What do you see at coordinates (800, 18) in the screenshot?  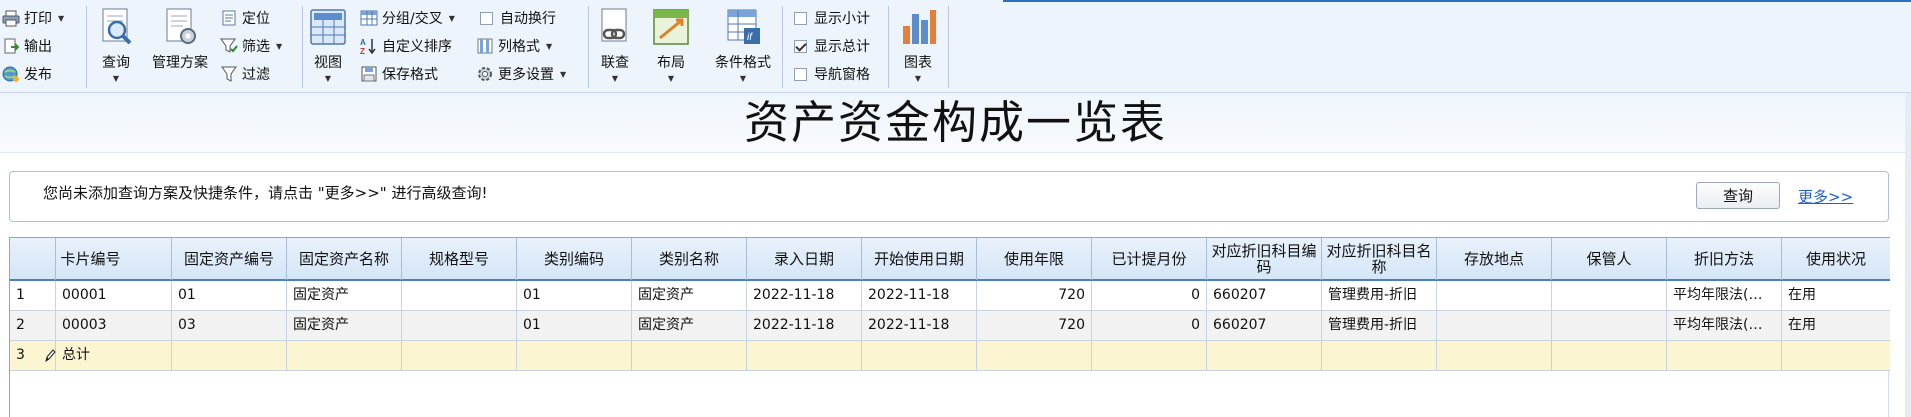 I see `show-subtotal-checkbox` at bounding box center [800, 18].